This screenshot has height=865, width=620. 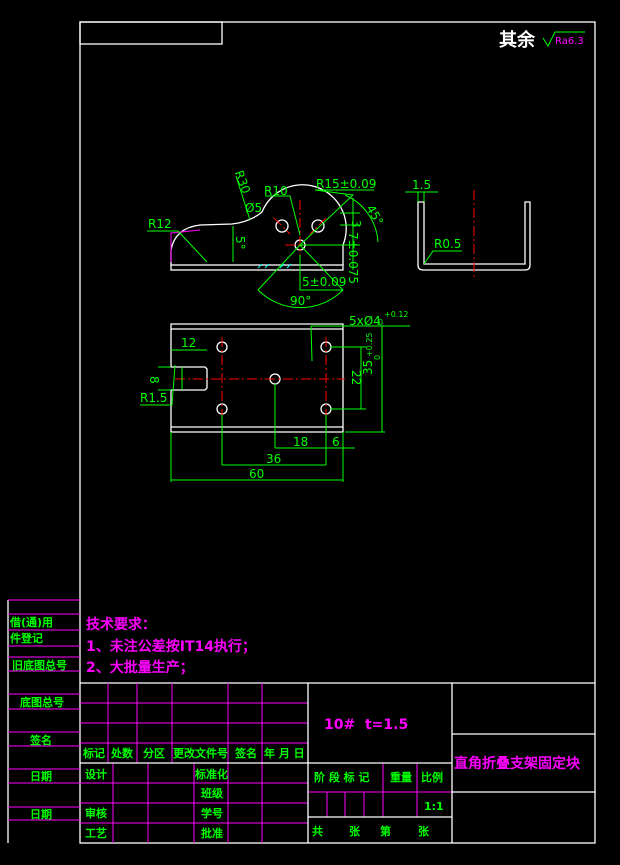 I want to click on dim-12: 12, so click(x=188, y=343).